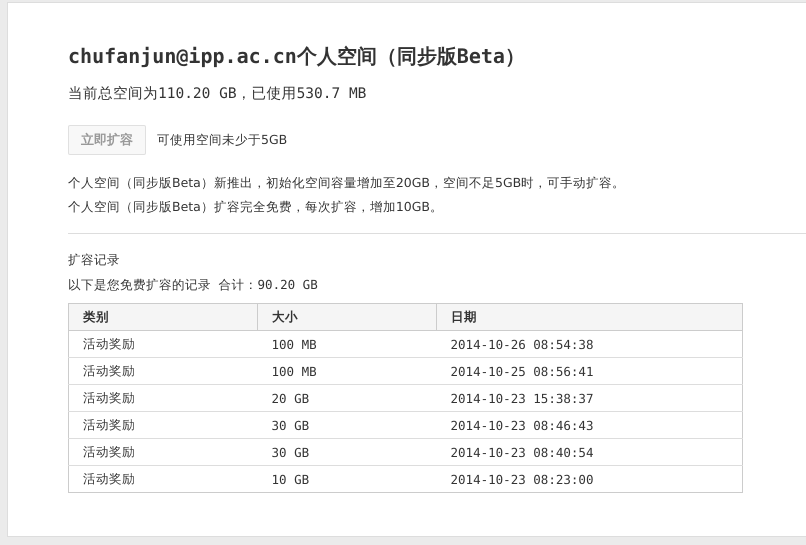 This screenshot has width=806, height=545. Describe the element at coordinates (94, 260) in the screenshot. I see `section-heading: 扩容记录` at that location.